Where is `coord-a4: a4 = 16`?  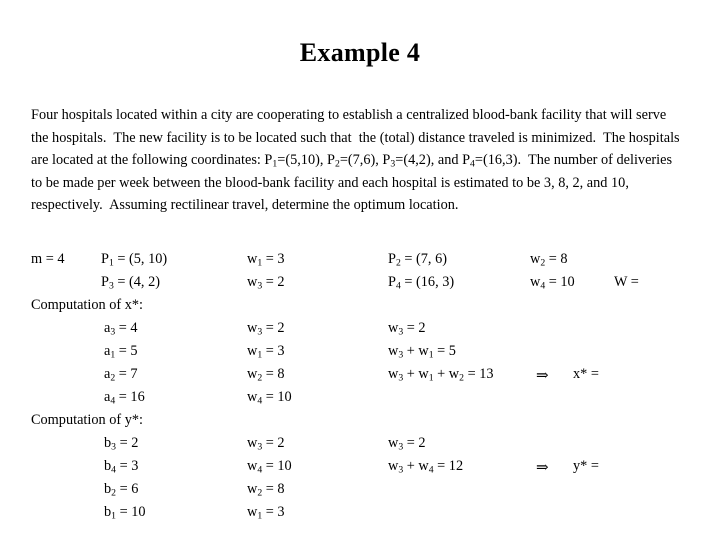
coord-a4: a4 = 16 is located at coordinates (124, 398).